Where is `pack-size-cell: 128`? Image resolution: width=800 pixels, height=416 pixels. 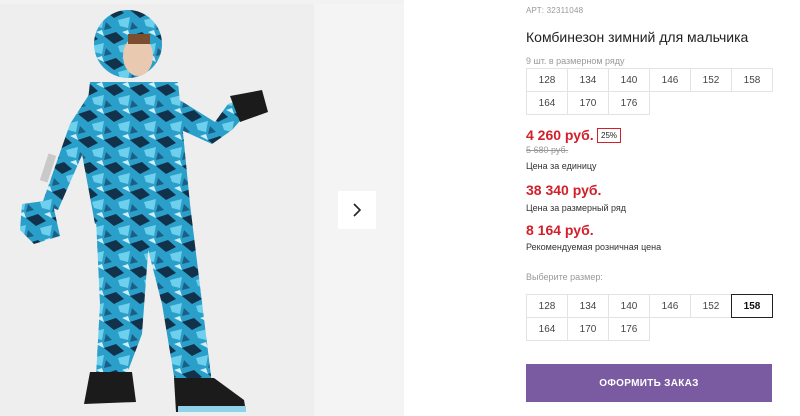 pack-size-cell: 128 is located at coordinates (547, 80).